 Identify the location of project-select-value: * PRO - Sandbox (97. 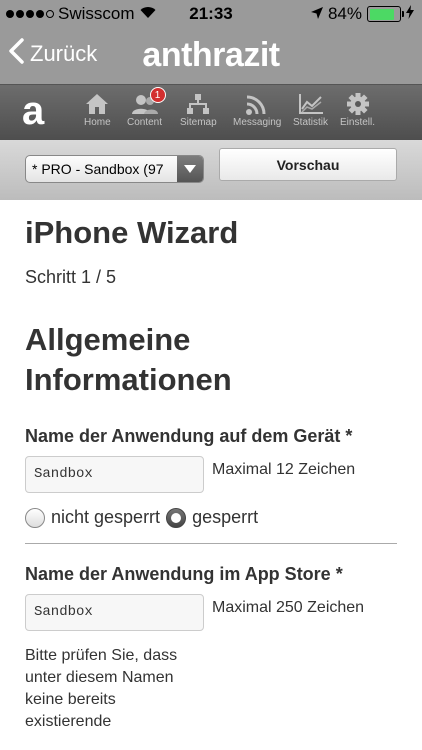
(98, 169).